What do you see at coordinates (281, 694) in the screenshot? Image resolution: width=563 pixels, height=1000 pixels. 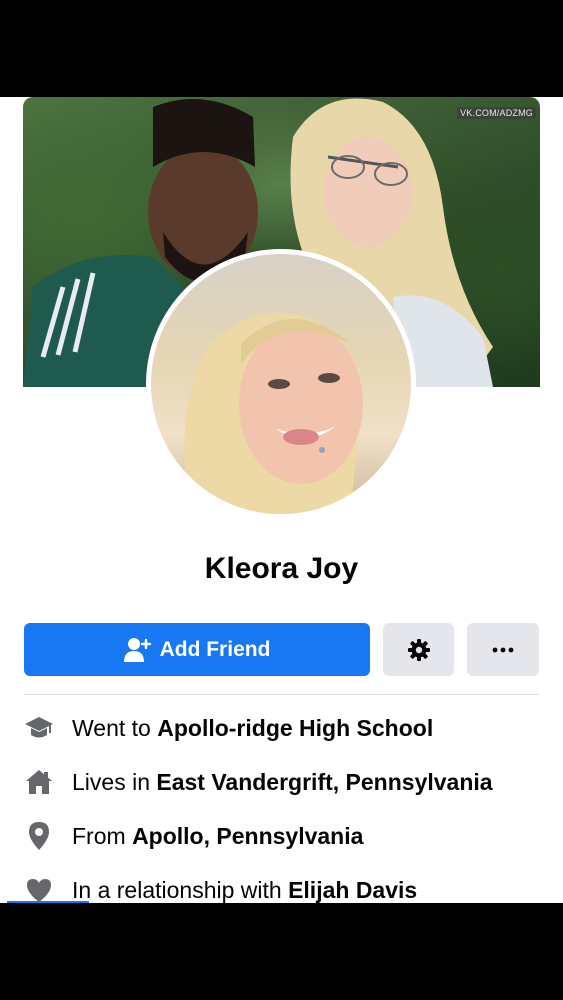 I see `divider` at bounding box center [281, 694].